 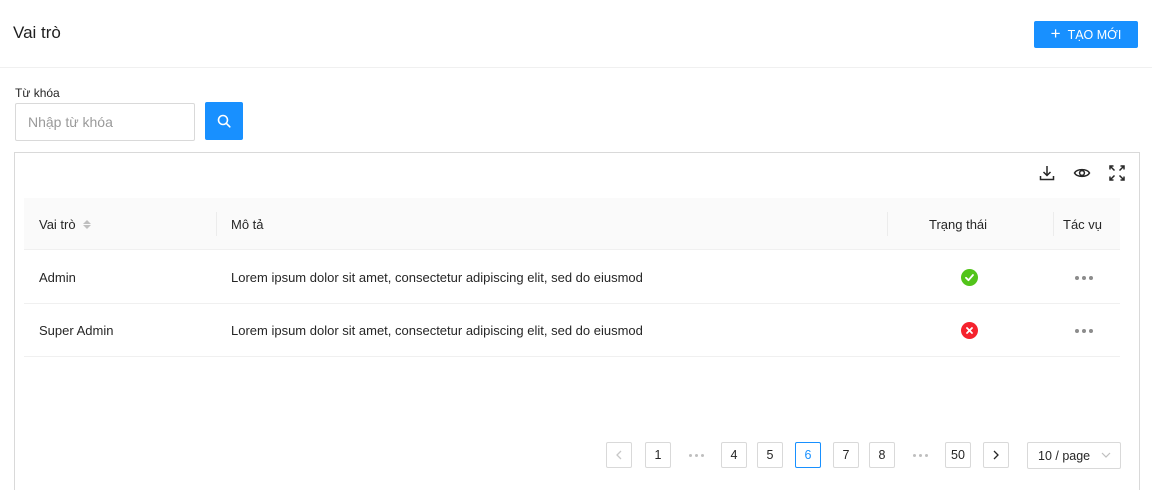 What do you see at coordinates (734, 455) in the screenshot?
I see `page-item: 4` at bounding box center [734, 455].